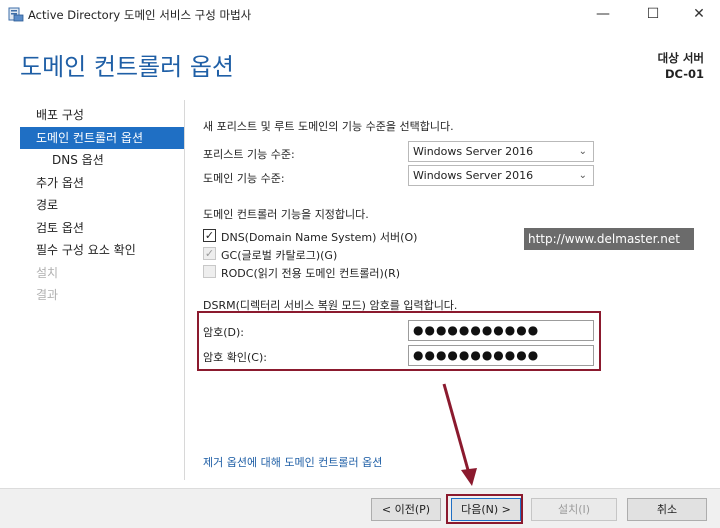  Describe the element at coordinates (328, 126) in the screenshot. I see `functional-level-title: 새 포리스트 및 루트 도메인의 기능 수준을 선택합니다.` at that location.